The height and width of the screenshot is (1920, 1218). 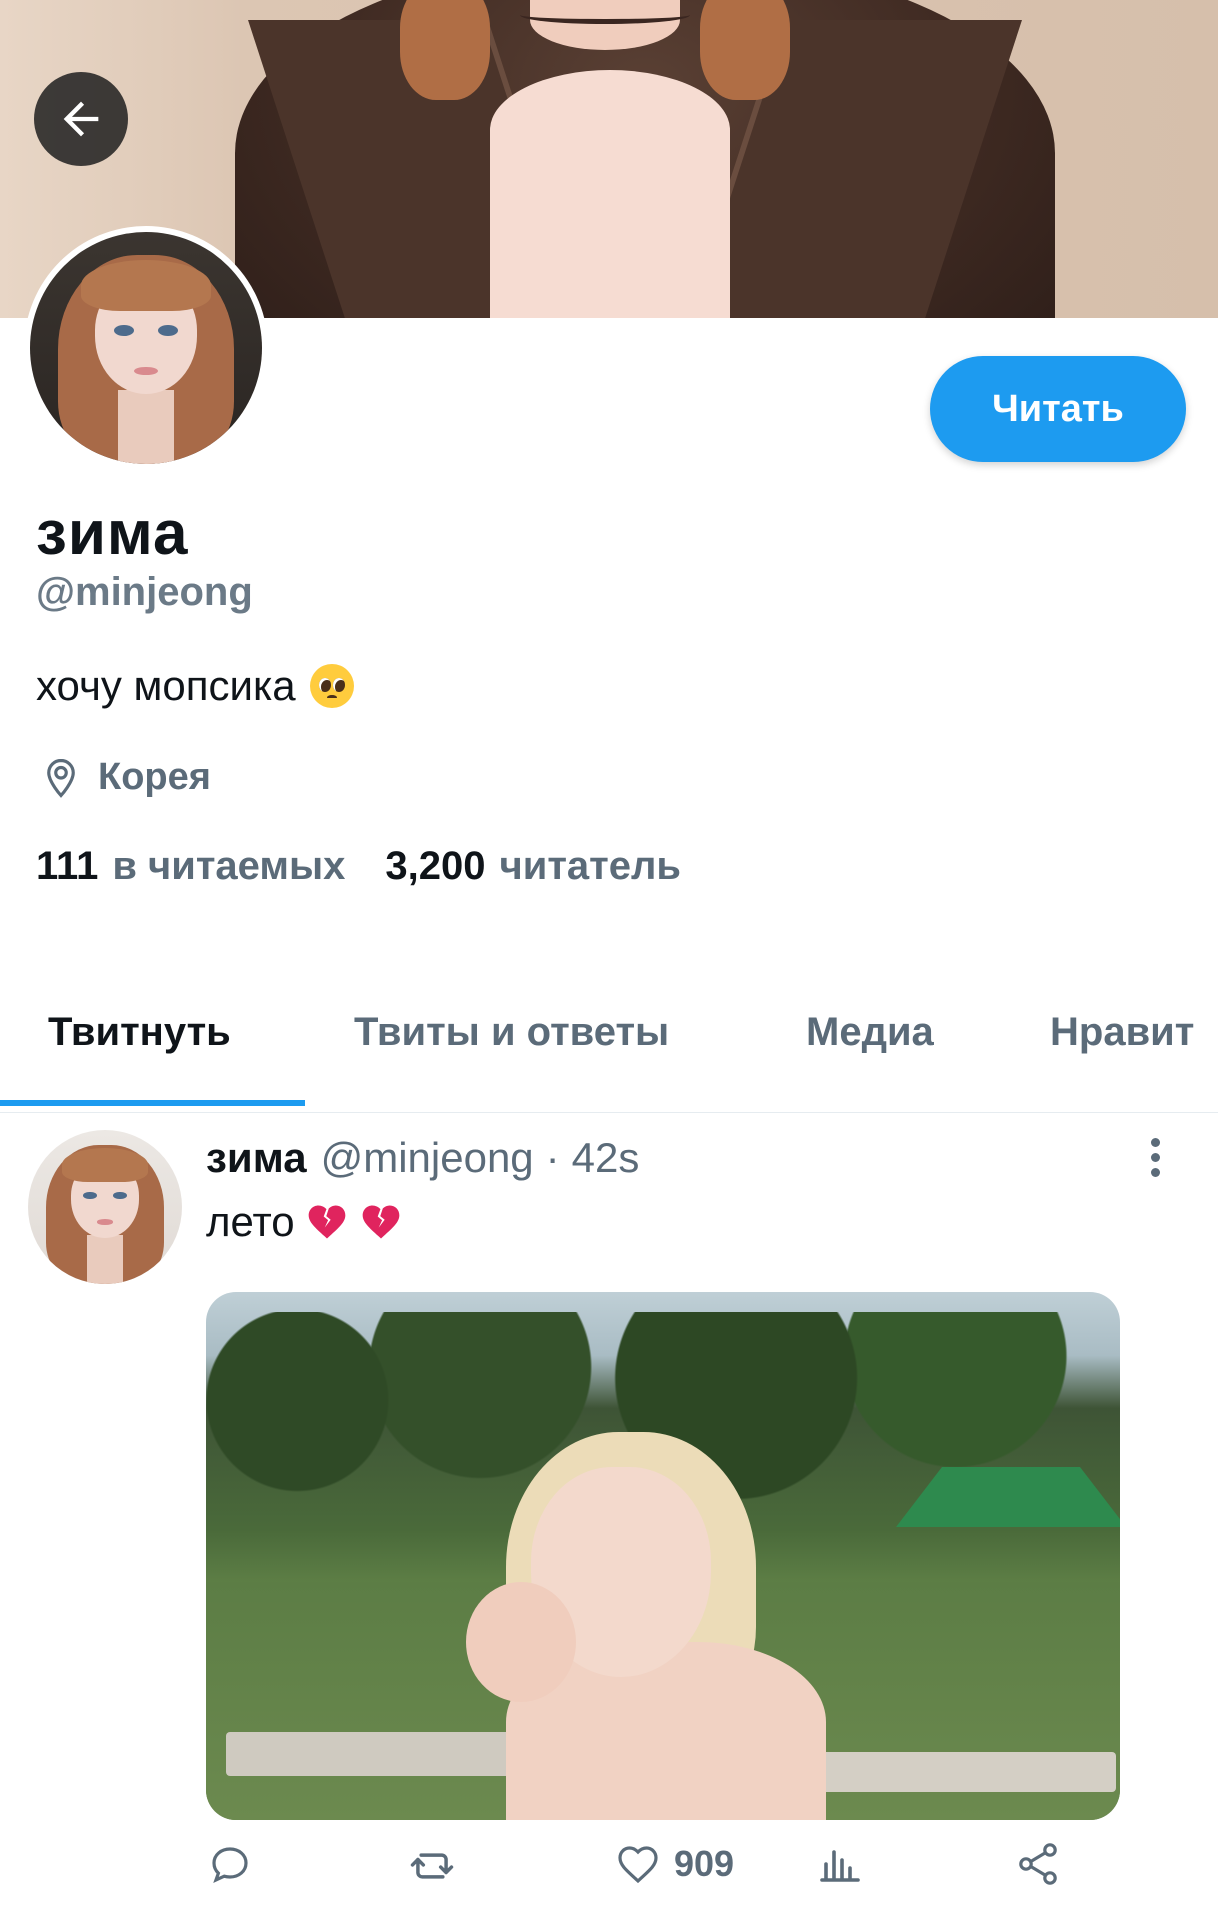 What do you see at coordinates (119, 1195) in the screenshot?
I see `tweet-avatar-eye-right` at bounding box center [119, 1195].